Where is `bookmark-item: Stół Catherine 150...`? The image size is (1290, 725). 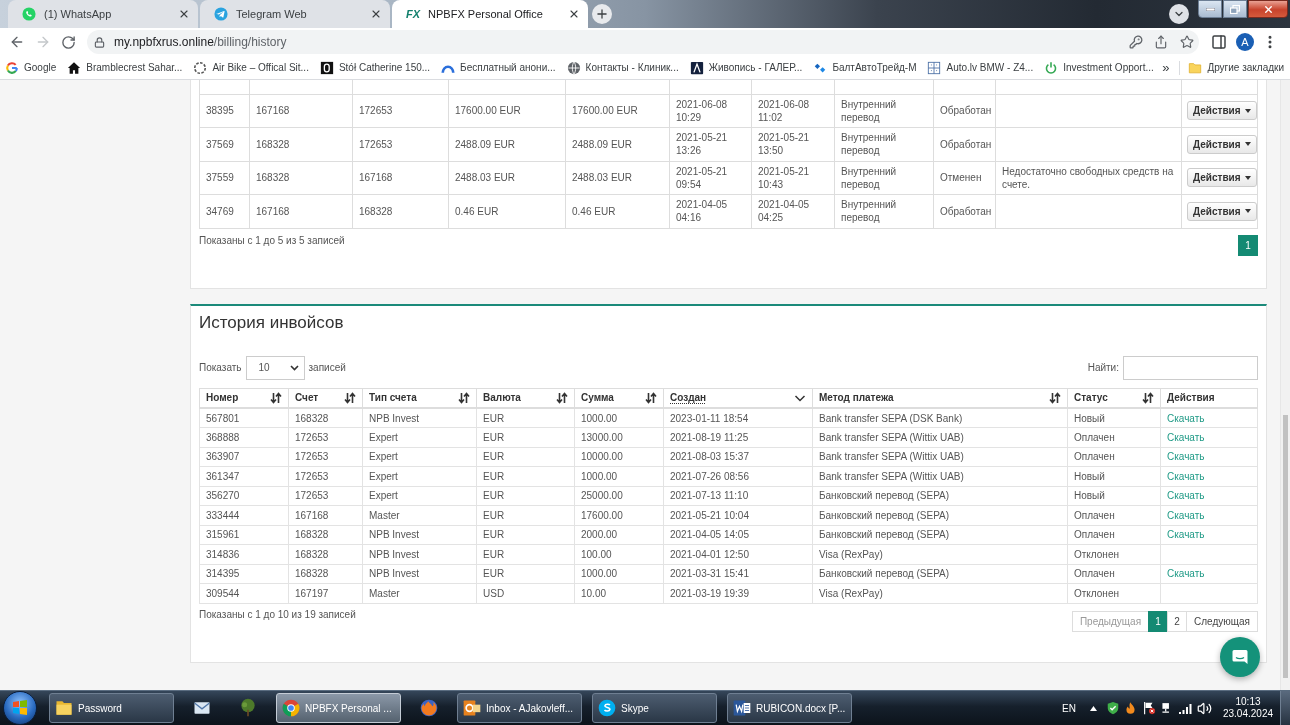 bookmark-item: Stół Catherine 150... is located at coordinates (375, 67).